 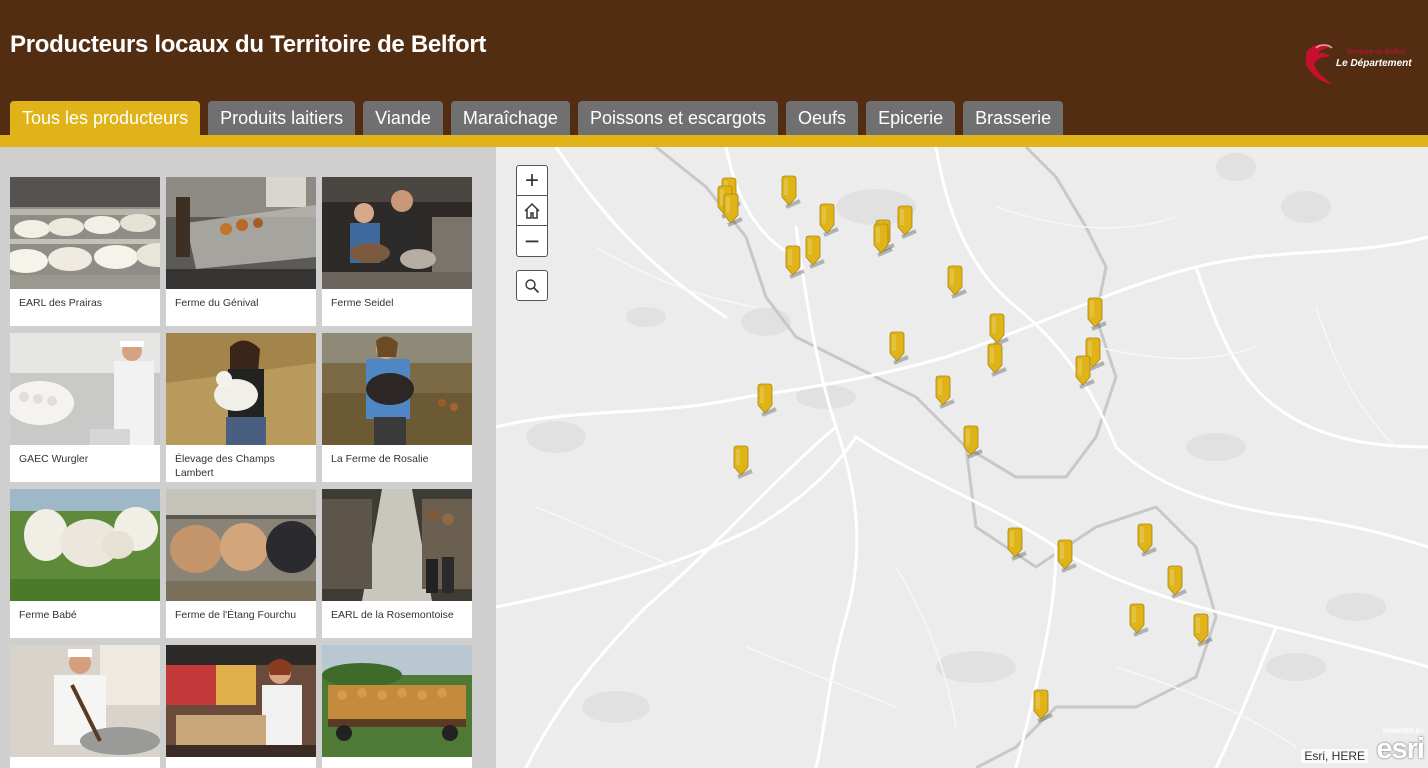 What do you see at coordinates (380, 459) in the screenshot?
I see `producer-name: La Ferme de Rosalie` at bounding box center [380, 459].